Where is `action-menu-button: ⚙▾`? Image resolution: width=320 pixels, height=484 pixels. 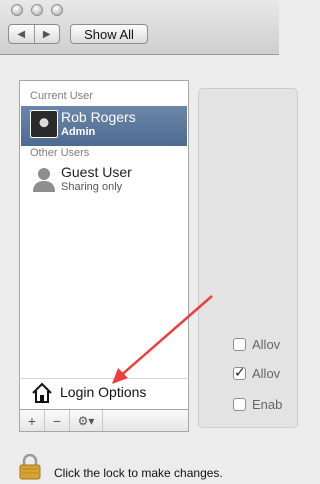
action-menu-button: ⚙▾ is located at coordinates (86, 420).